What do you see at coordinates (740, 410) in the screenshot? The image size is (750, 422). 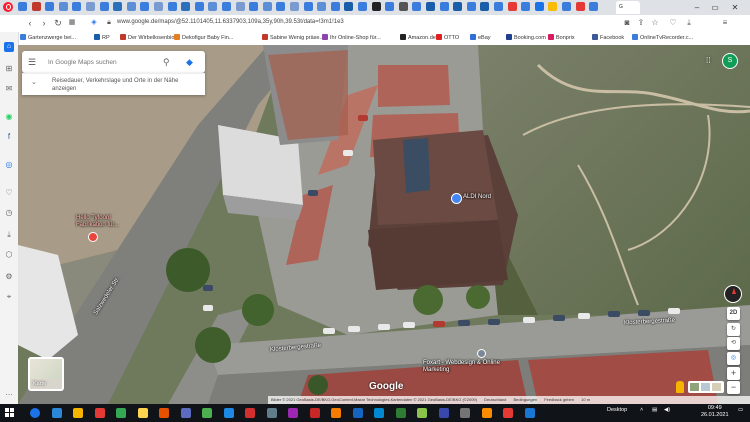 I see `notifications-icon: ▭` at bounding box center [740, 410].